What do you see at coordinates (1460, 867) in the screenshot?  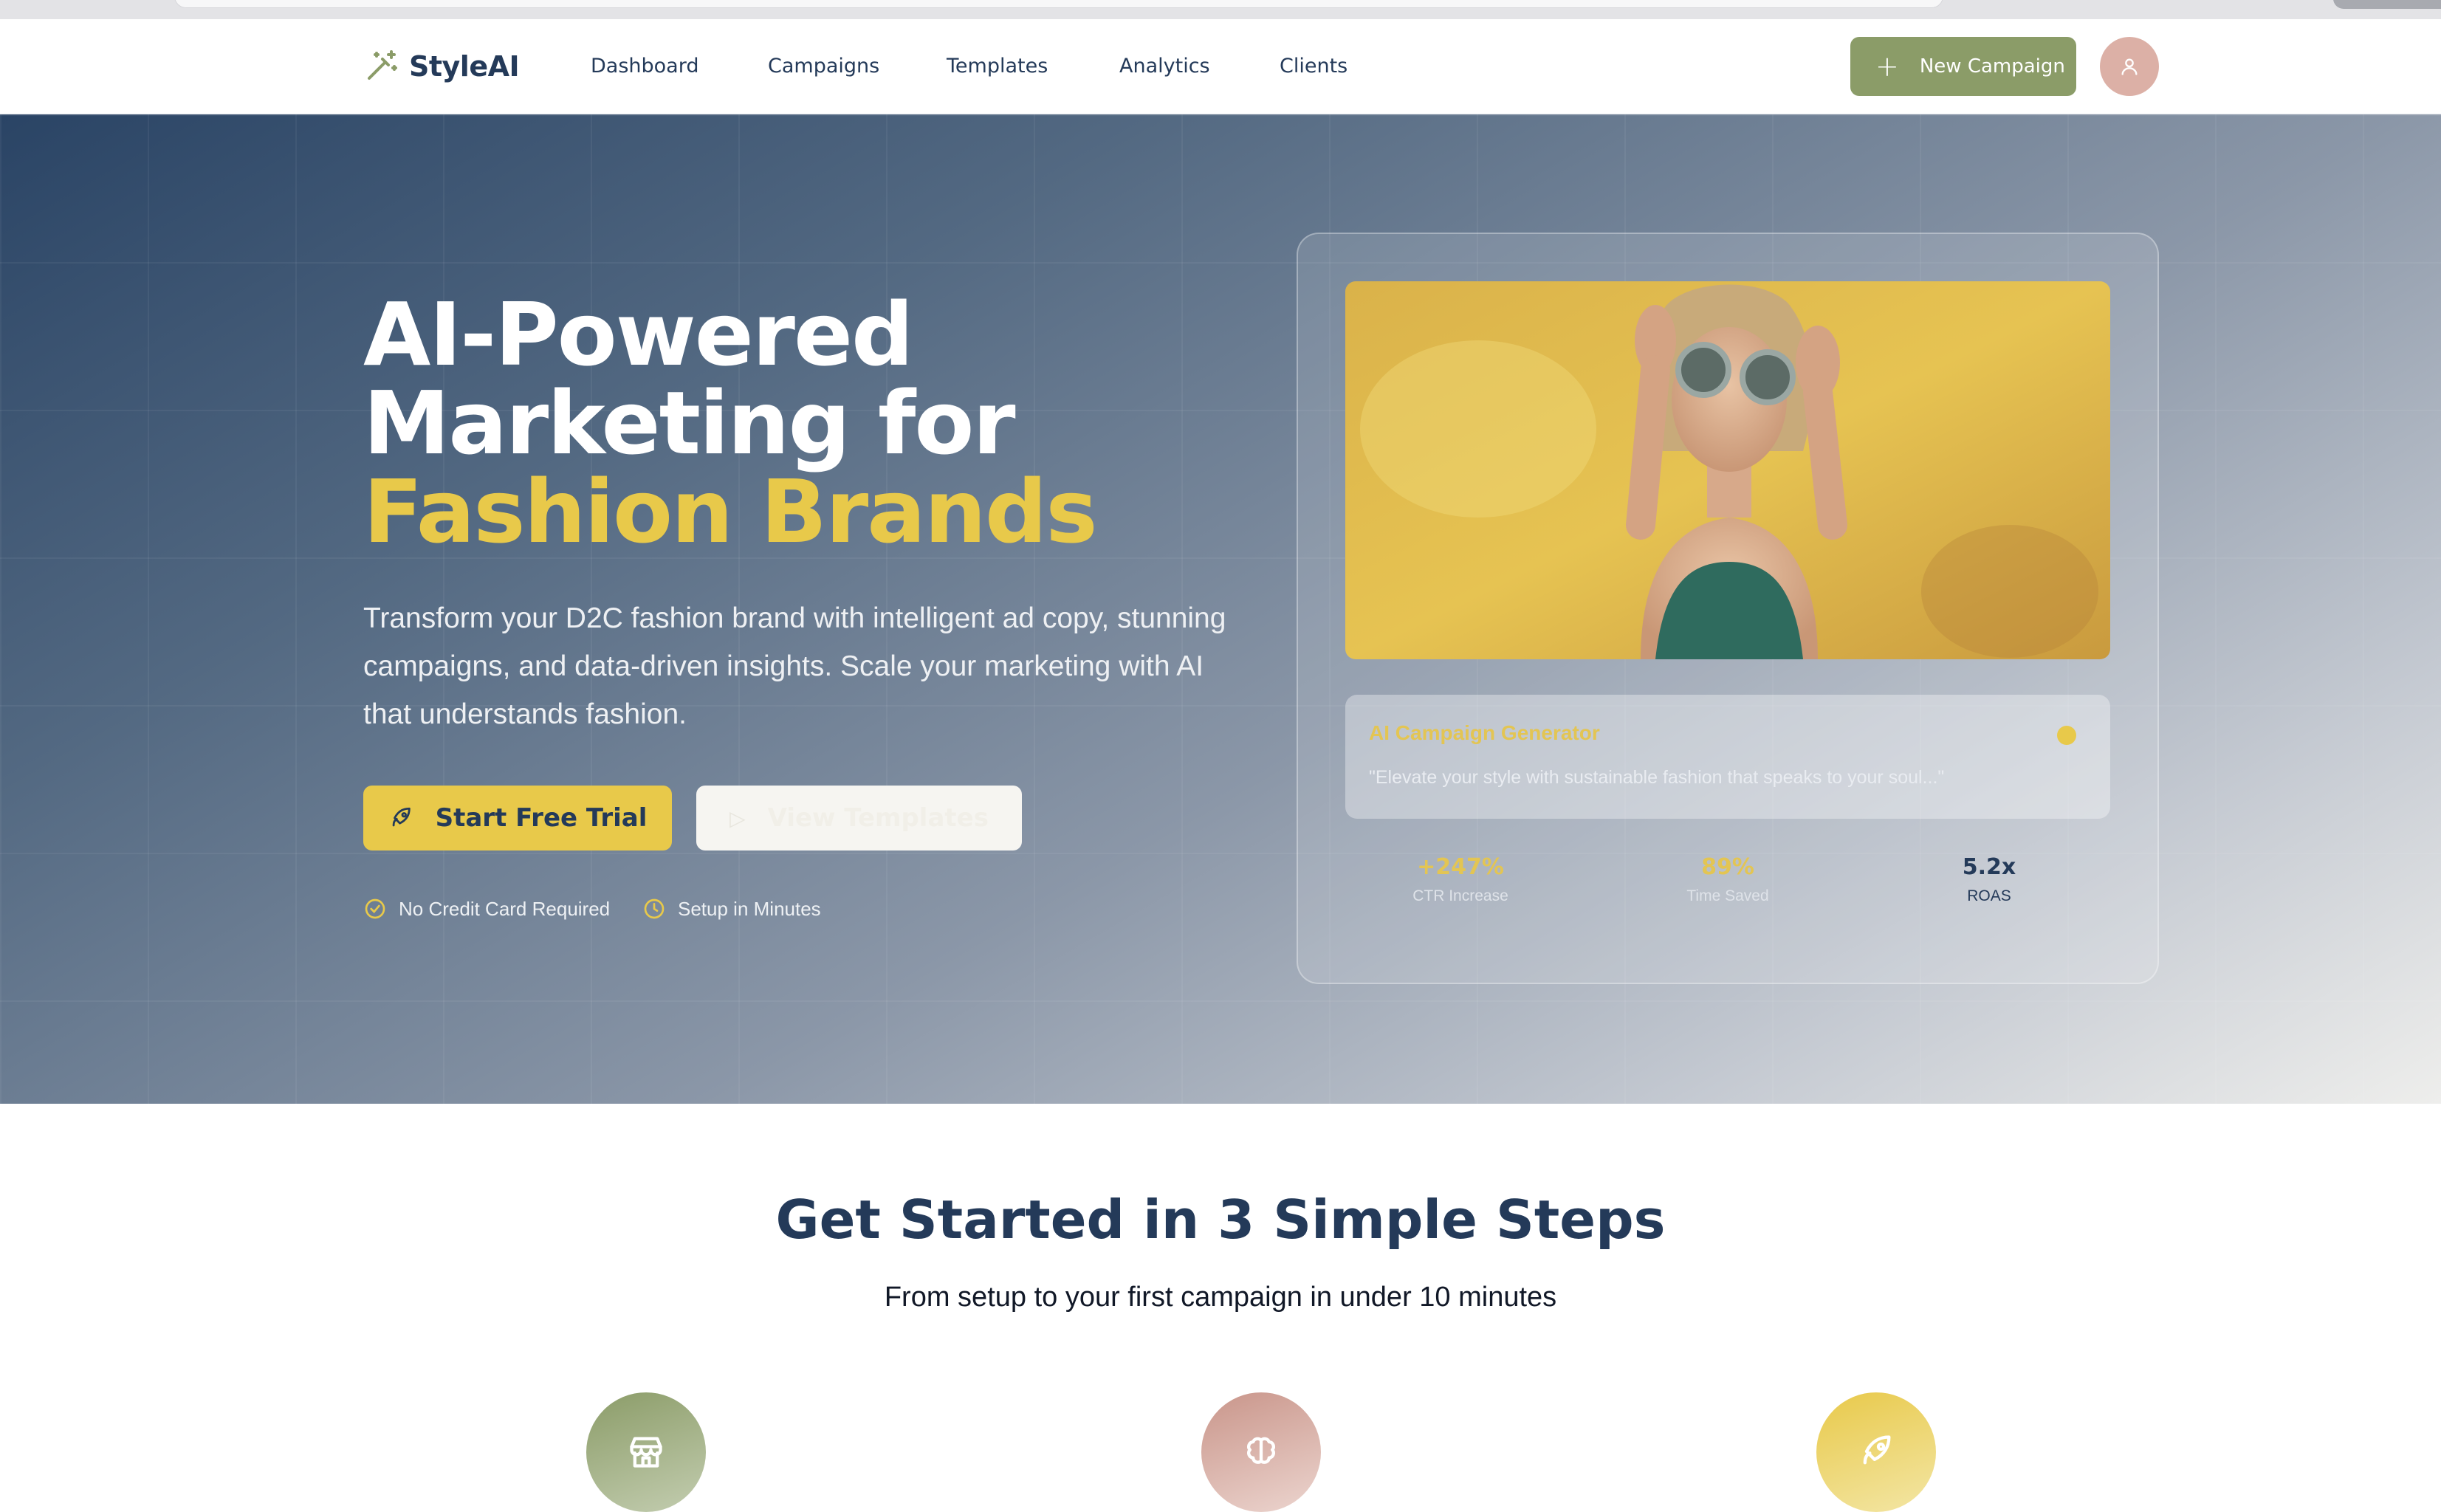 I see `stat-ctr-value: +247%` at bounding box center [1460, 867].